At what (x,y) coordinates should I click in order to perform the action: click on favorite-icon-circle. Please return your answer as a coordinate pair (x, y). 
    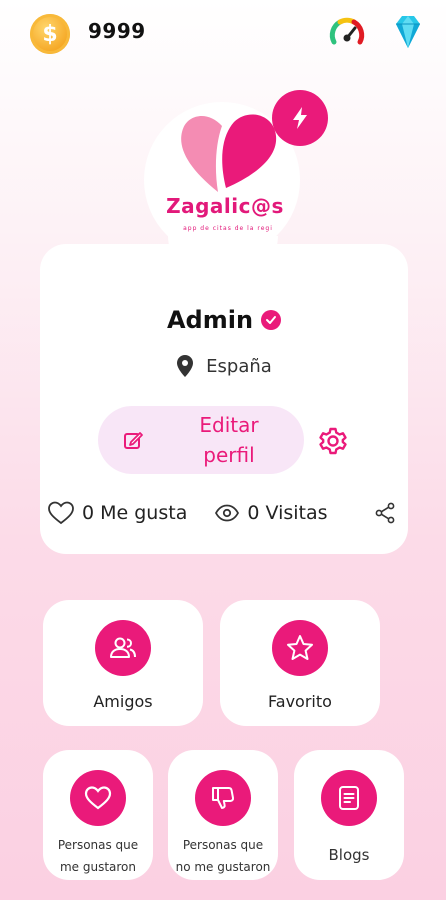
    Looking at the image, I should click on (300, 648).